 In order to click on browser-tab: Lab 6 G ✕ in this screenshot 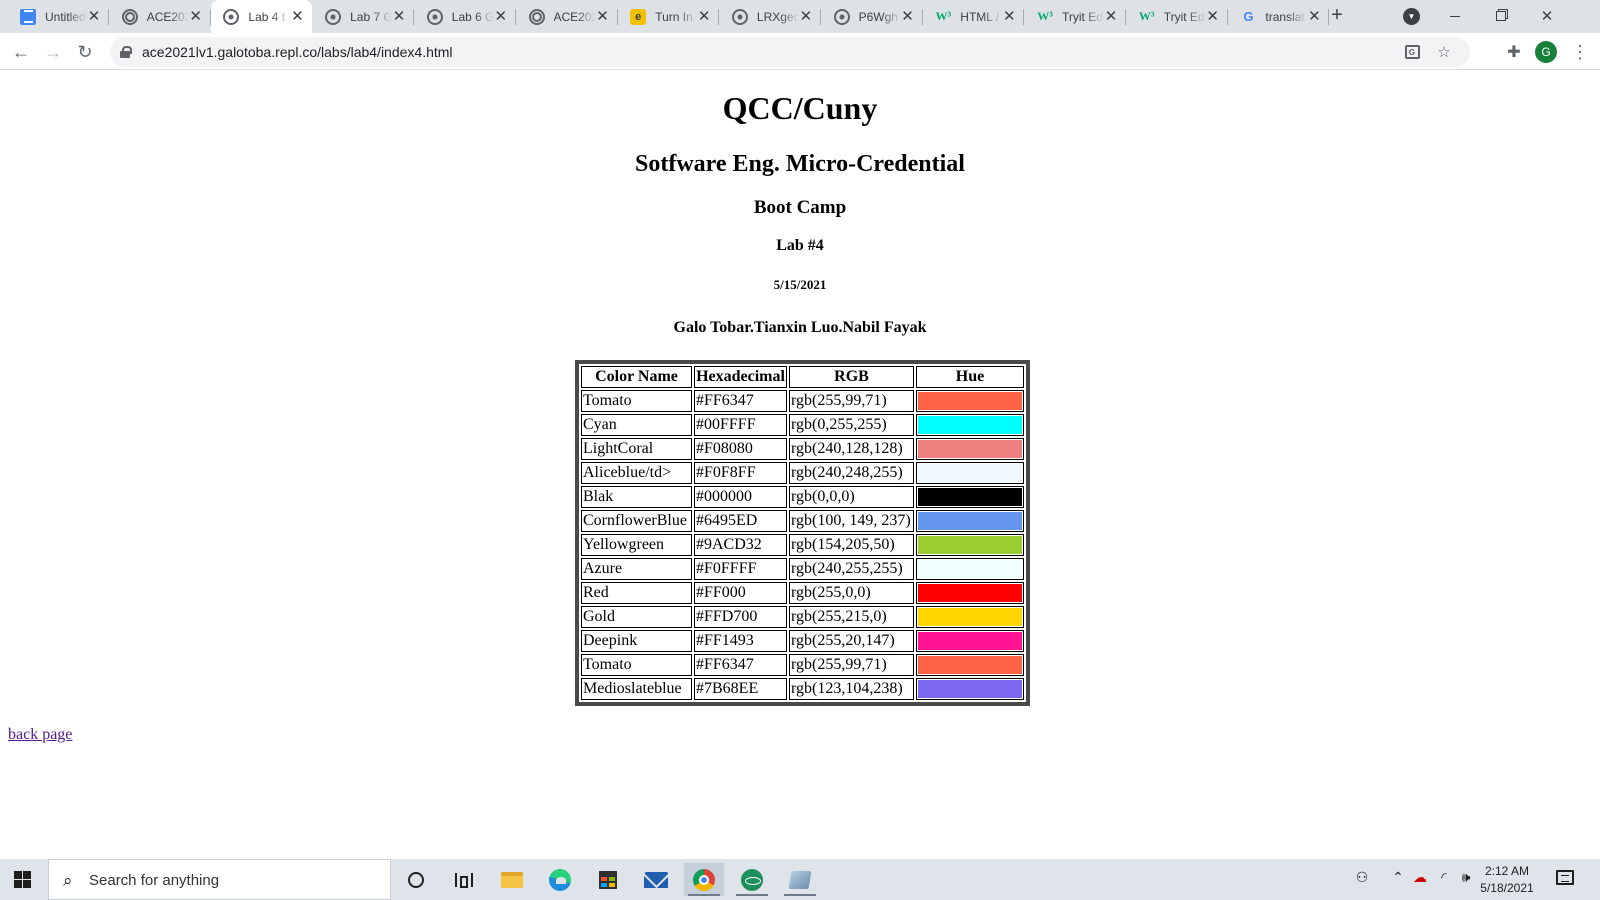, I will do `click(465, 16)`.